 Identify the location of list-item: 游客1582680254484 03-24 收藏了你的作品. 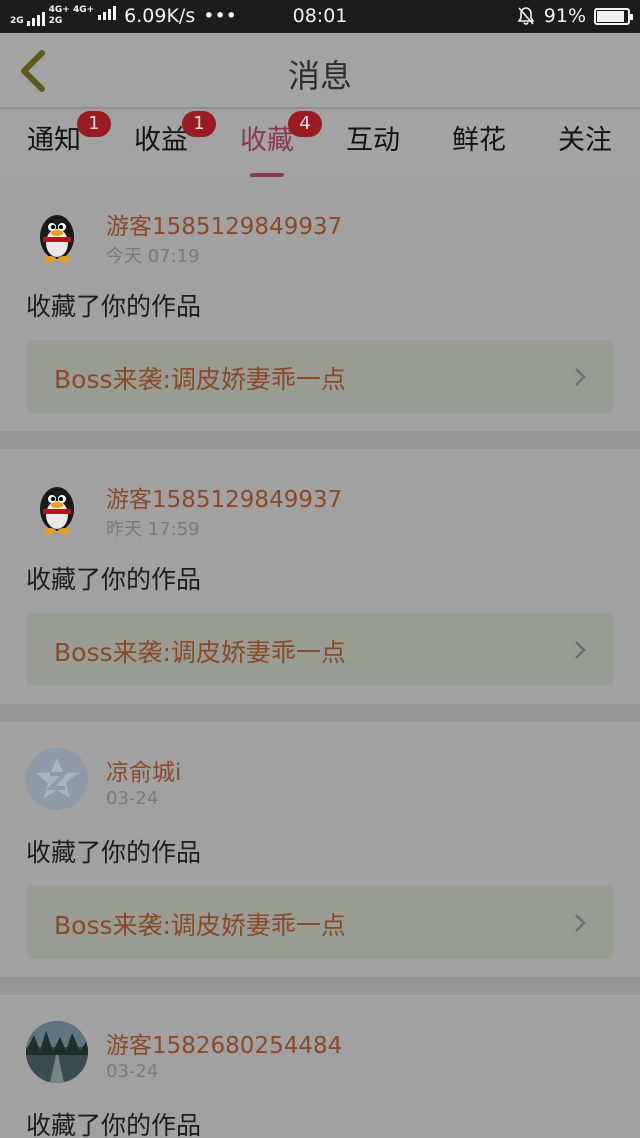
(320, 1066).